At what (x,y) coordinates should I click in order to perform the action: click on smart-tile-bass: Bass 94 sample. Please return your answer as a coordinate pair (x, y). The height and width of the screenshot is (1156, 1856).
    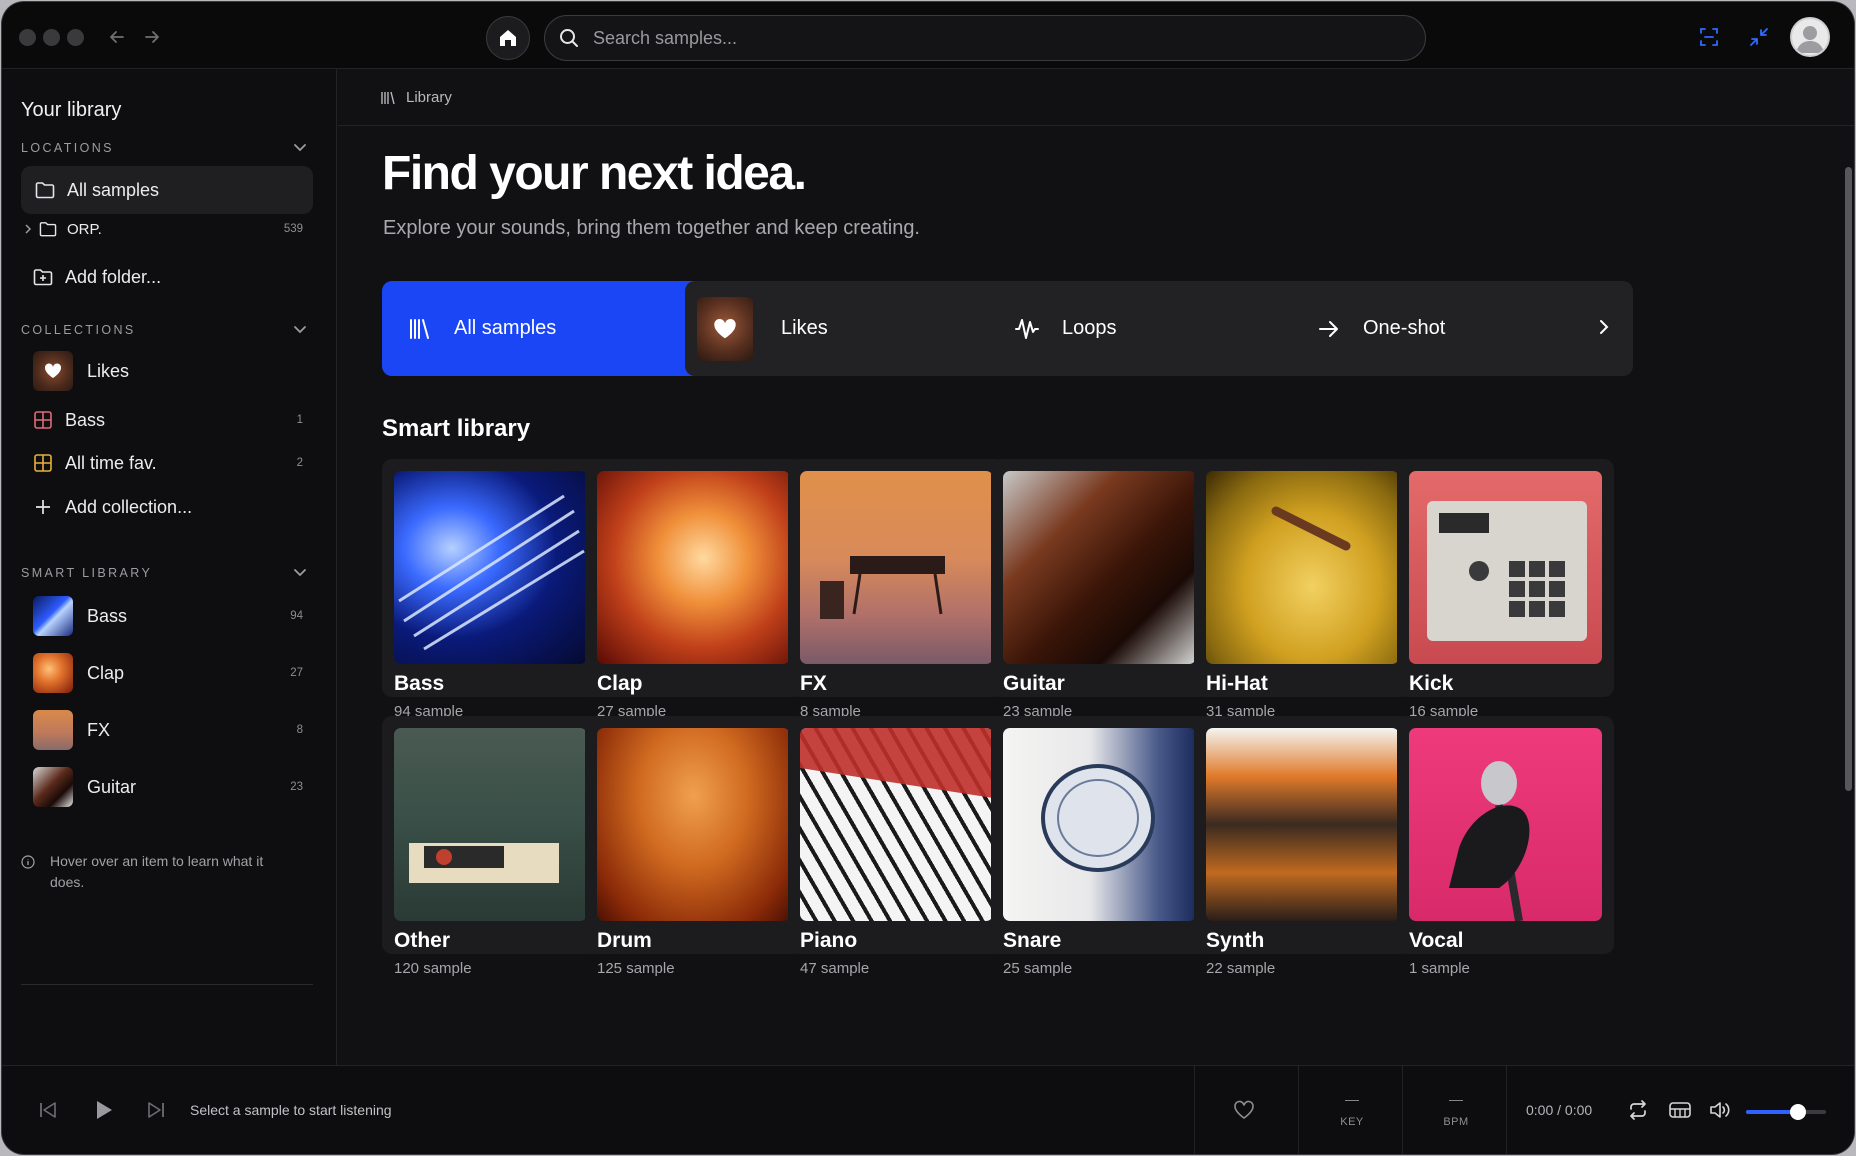
    Looking at the image, I should click on (490, 589).